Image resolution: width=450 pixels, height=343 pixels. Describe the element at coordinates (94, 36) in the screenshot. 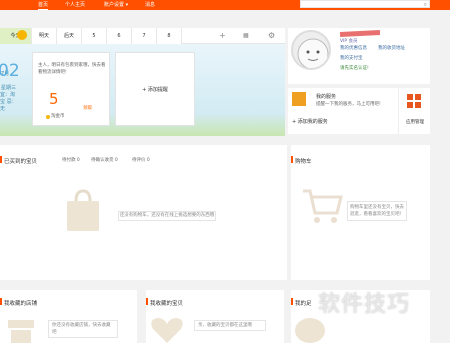

I see `tab-day-5: 5` at that location.